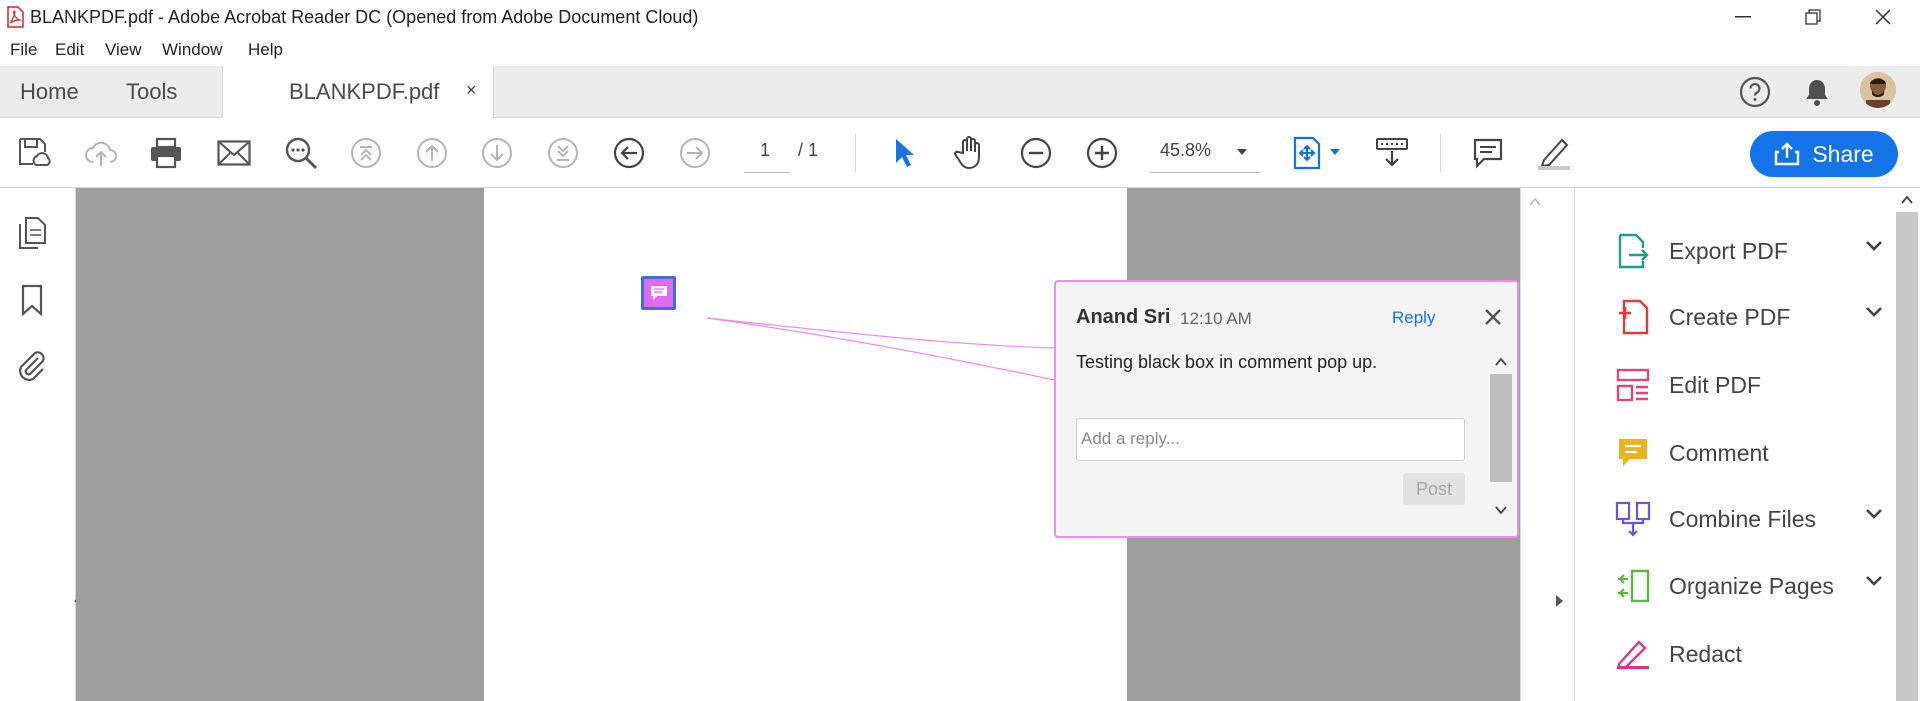 The height and width of the screenshot is (701, 1920). What do you see at coordinates (1633, 317) in the screenshot?
I see `create-pdf-icon` at bounding box center [1633, 317].